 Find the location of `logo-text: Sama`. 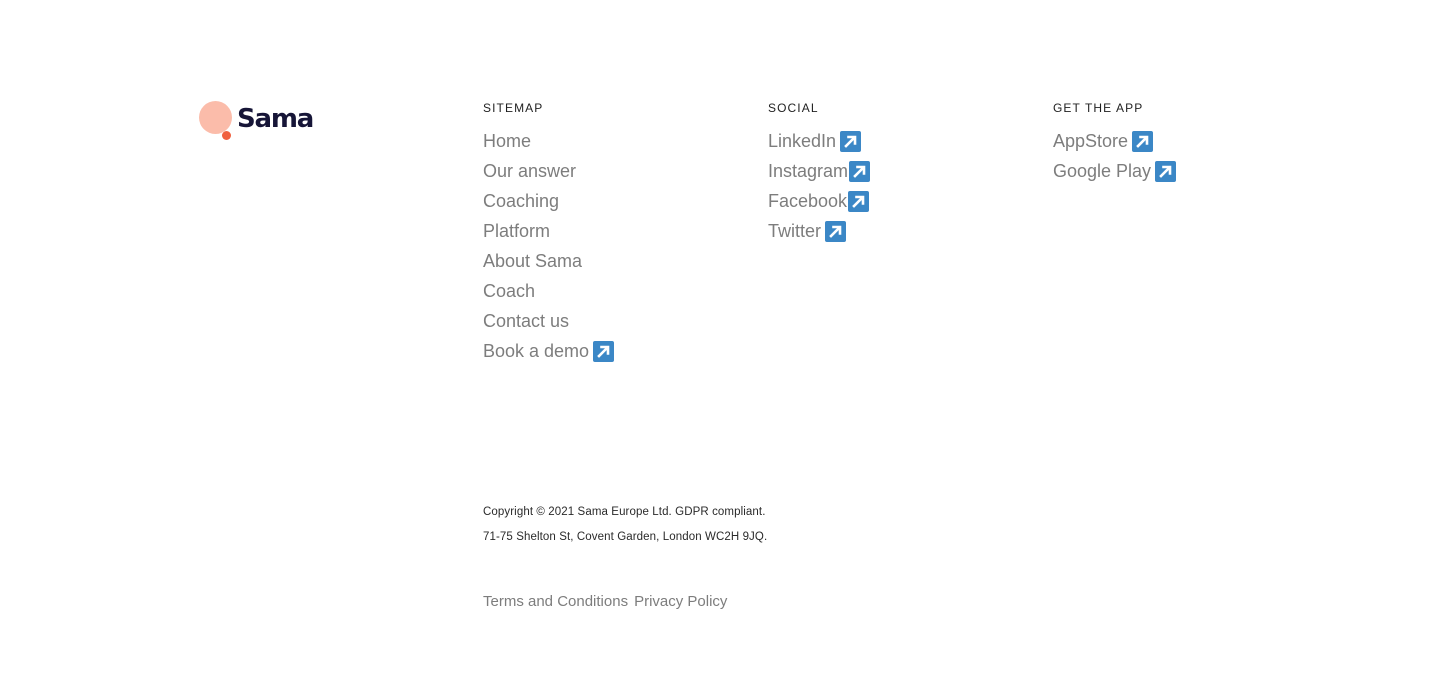

logo-text: Sama is located at coordinates (275, 119).